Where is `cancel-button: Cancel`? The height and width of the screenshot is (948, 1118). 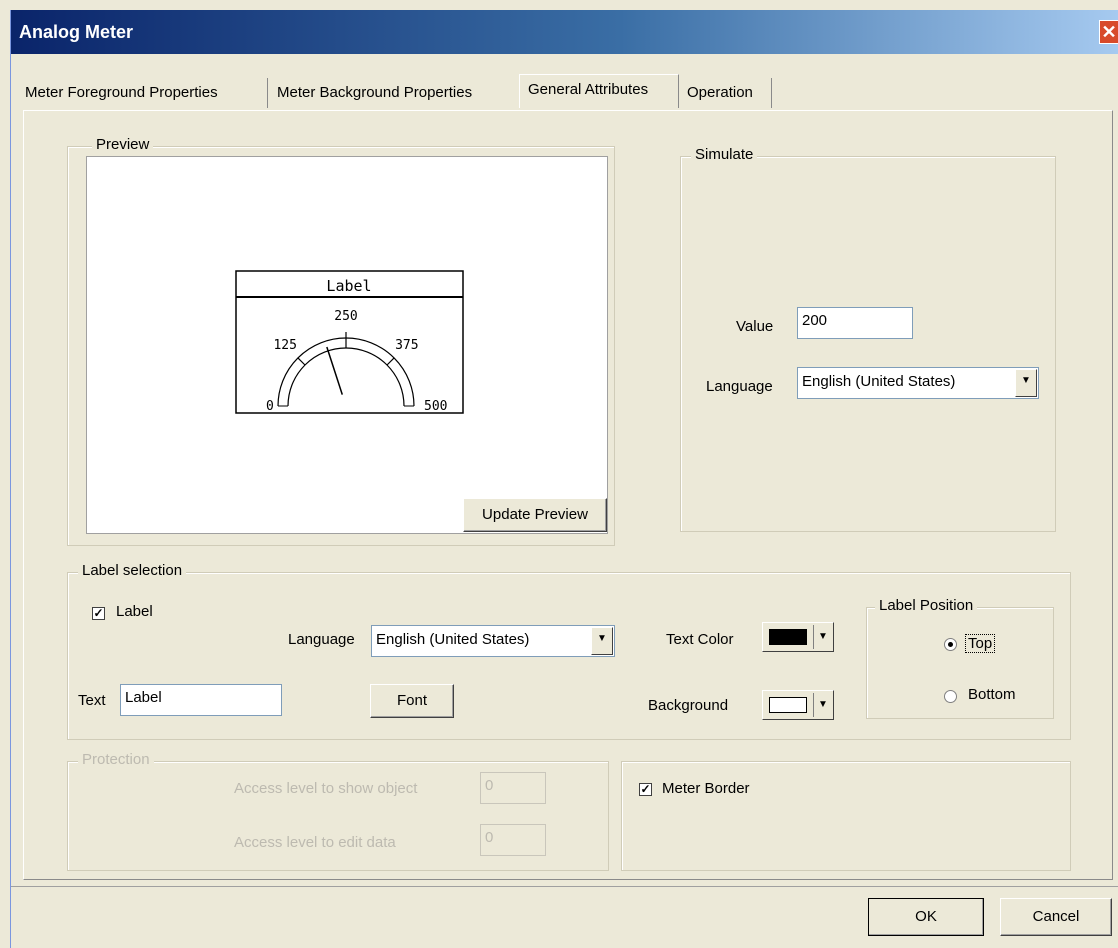 cancel-button: Cancel is located at coordinates (1056, 917).